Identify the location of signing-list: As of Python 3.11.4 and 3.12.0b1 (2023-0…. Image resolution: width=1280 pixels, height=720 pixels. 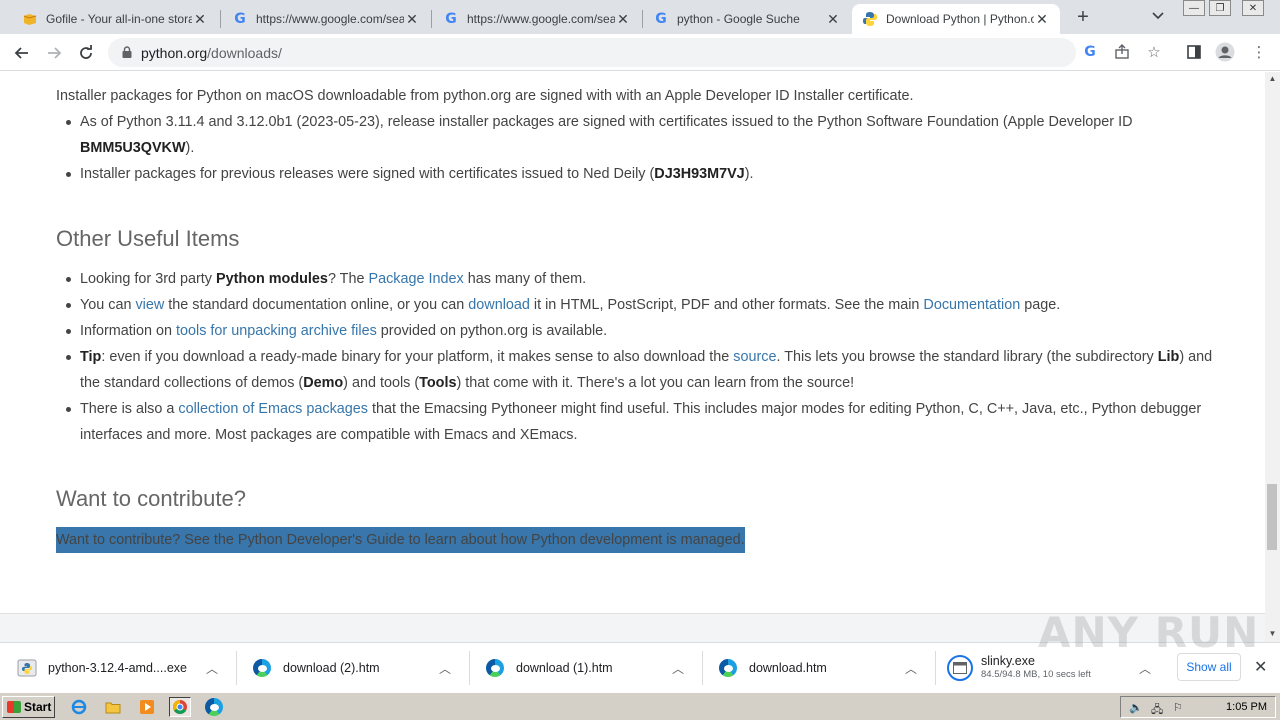
(628, 148).